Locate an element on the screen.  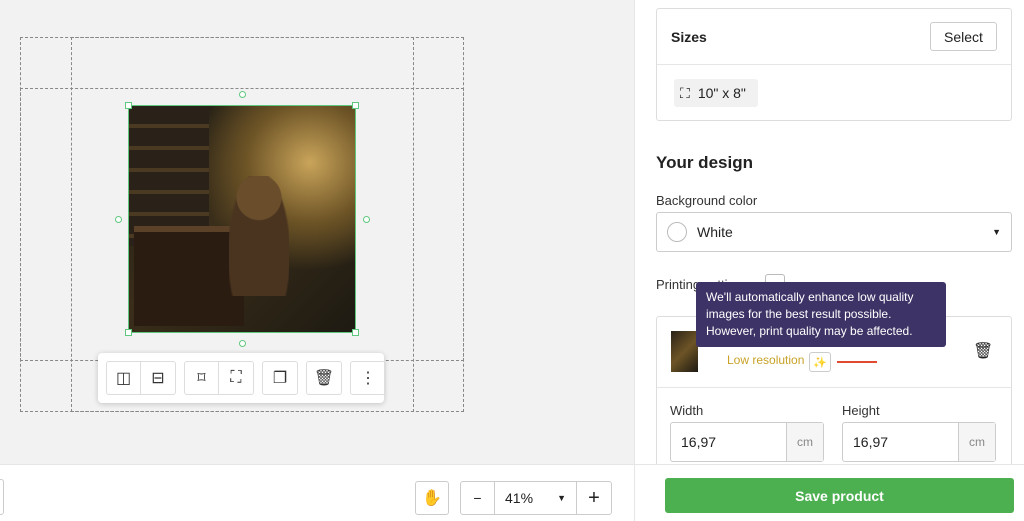
design-image is located at coordinates (242, 219).